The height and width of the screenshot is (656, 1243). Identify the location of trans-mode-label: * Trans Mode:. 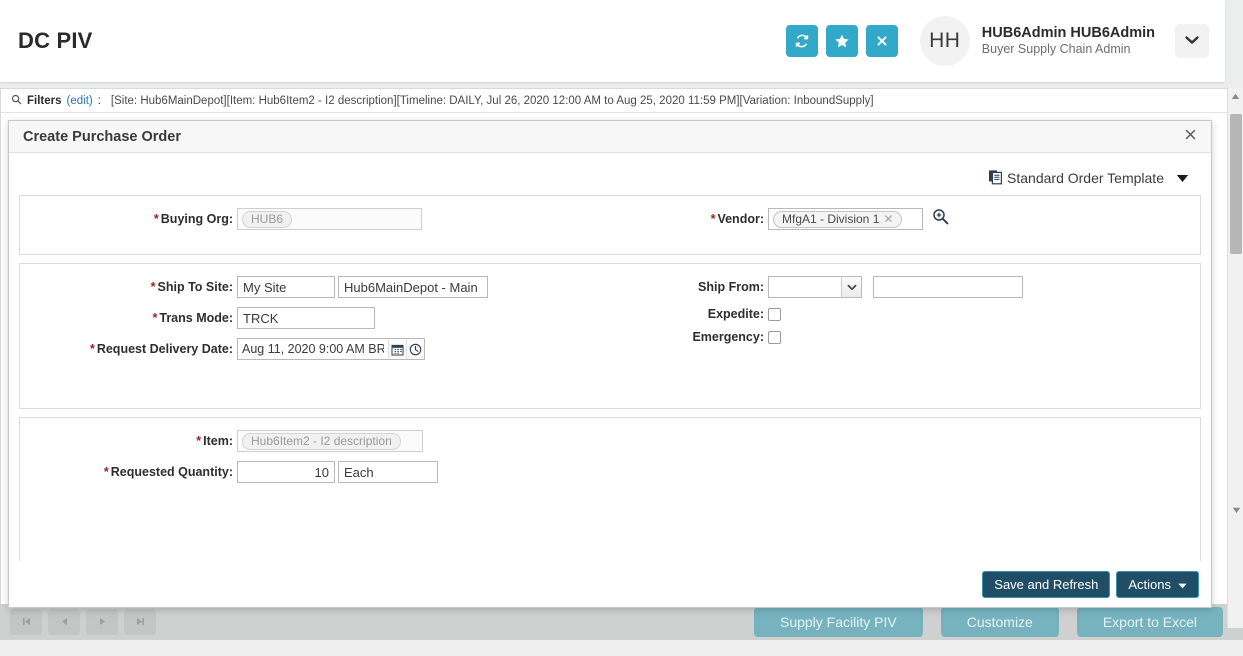
(193, 318).